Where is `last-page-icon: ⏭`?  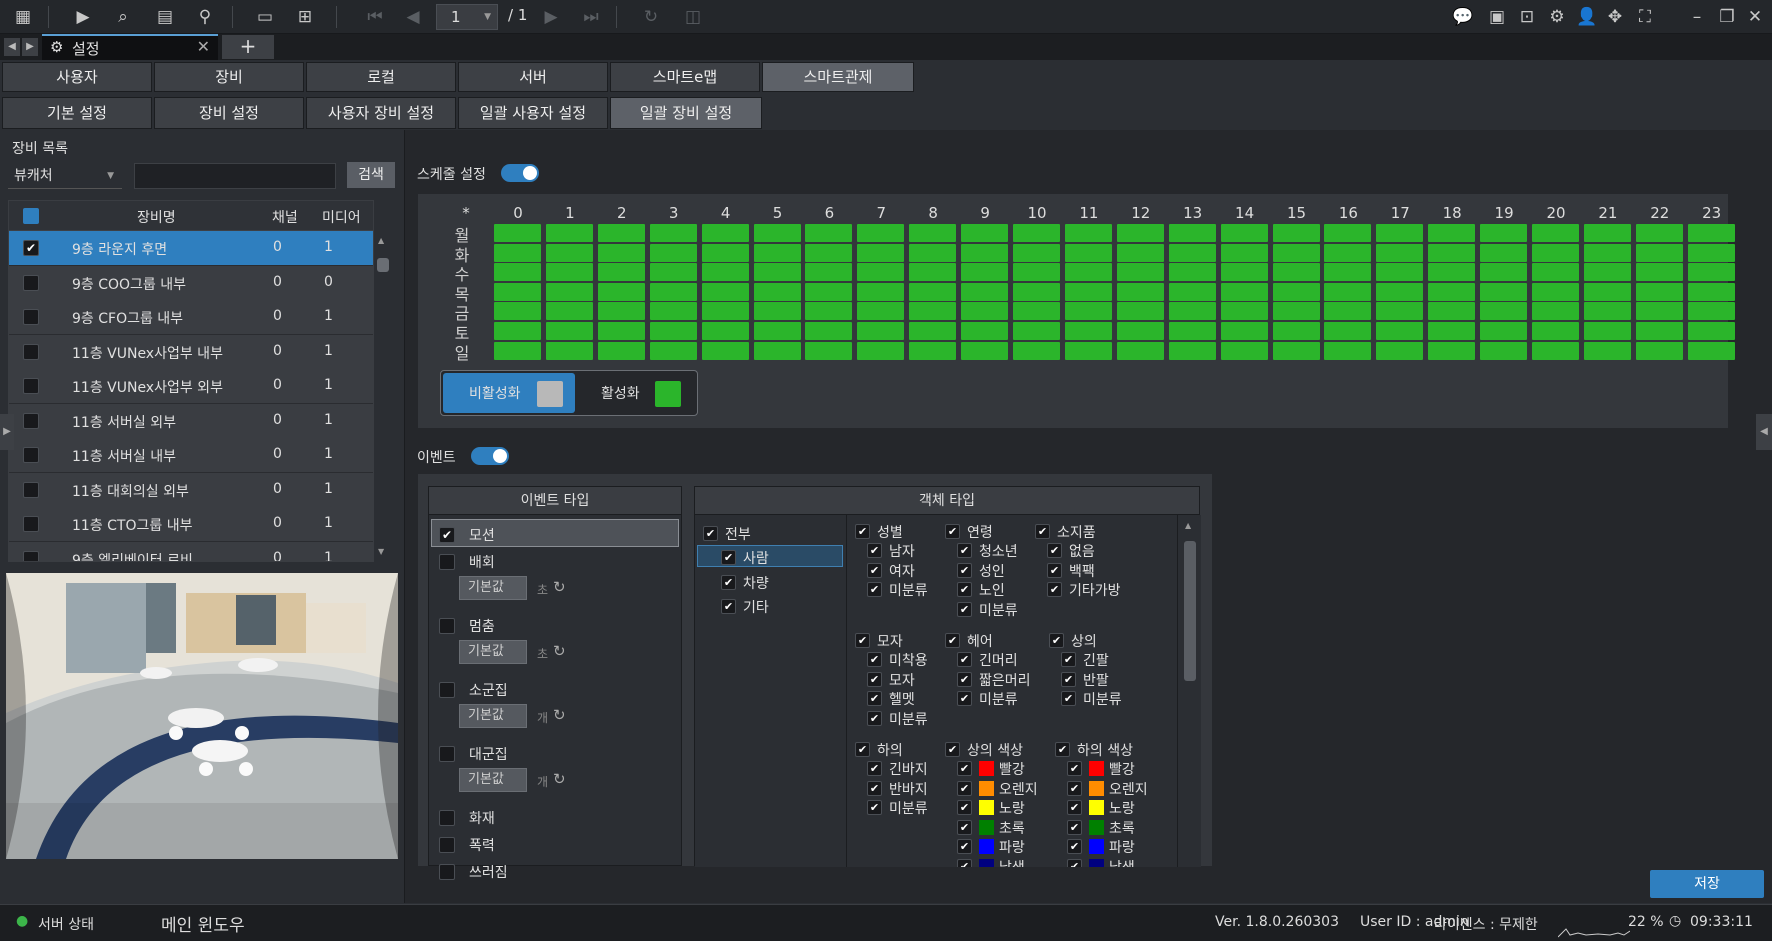 last-page-icon: ⏭ is located at coordinates (591, 17).